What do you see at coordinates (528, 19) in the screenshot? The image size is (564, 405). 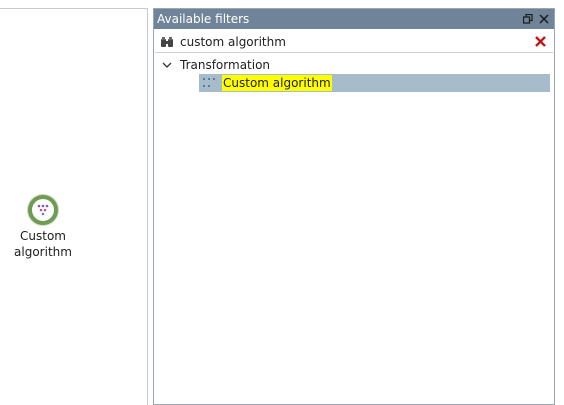 I see `restore-icon` at bounding box center [528, 19].